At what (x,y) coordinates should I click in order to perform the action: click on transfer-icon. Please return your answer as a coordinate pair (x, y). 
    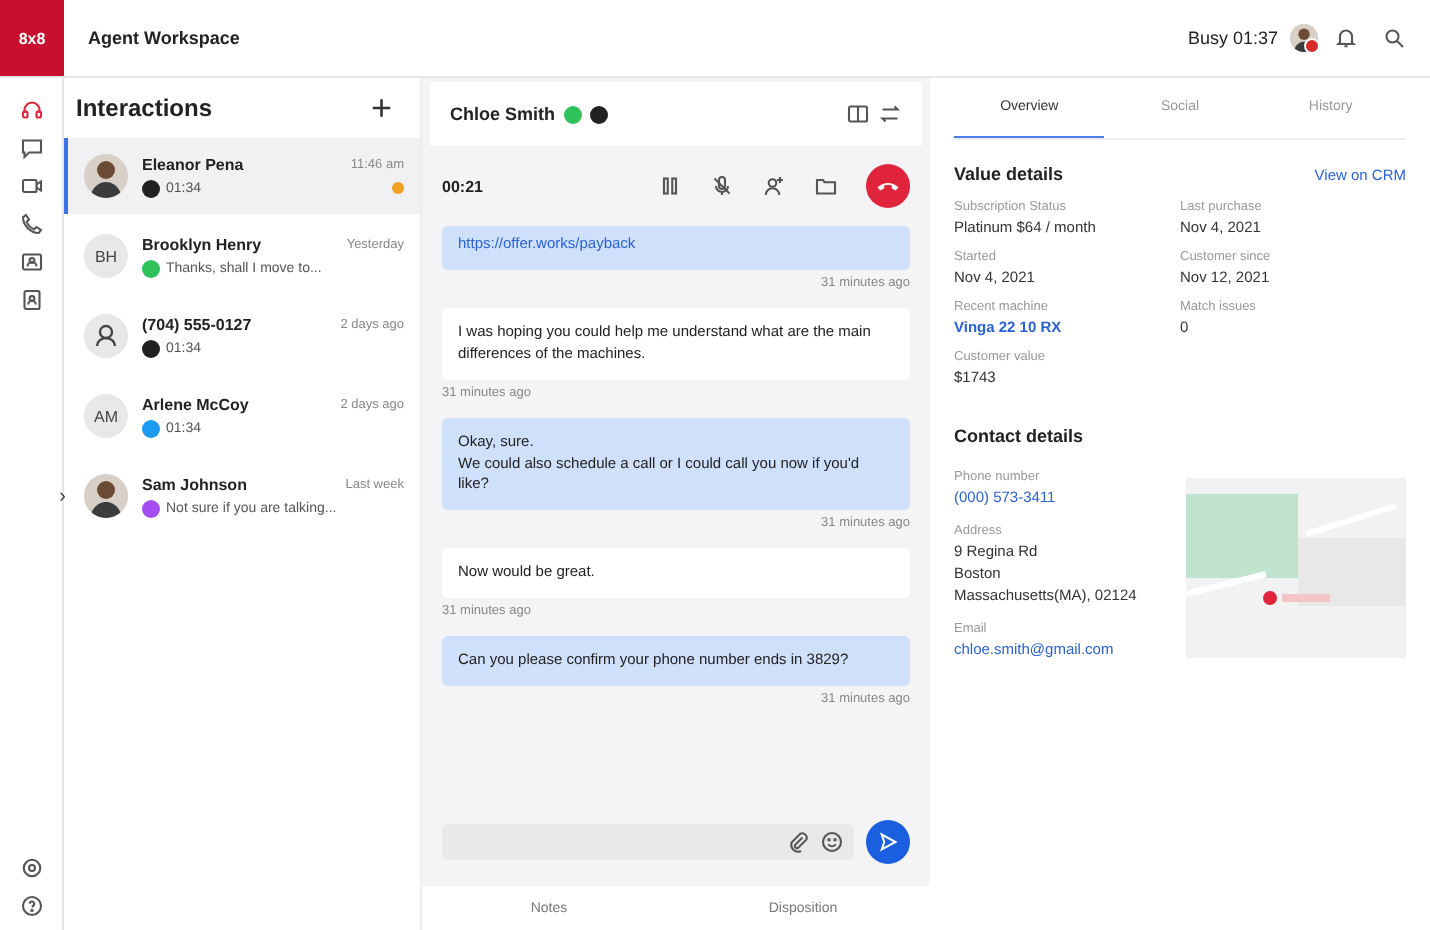
    Looking at the image, I should click on (890, 114).